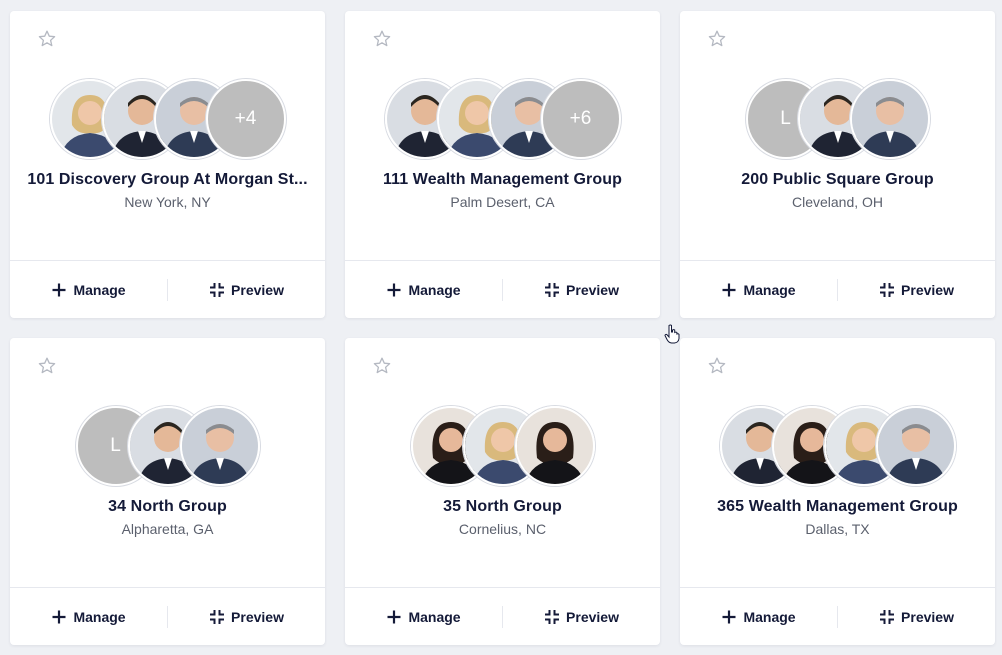  I want to click on group-location: Dallas, TX, so click(837, 529).